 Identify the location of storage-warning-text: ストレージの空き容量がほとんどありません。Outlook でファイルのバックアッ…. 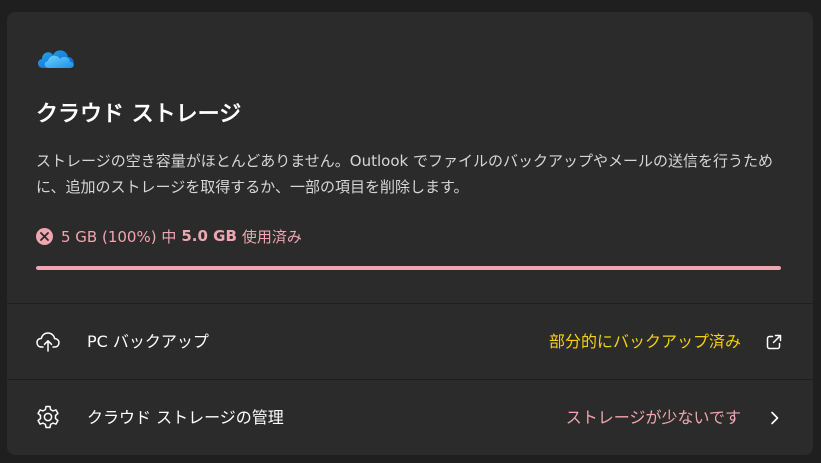
(404, 174).